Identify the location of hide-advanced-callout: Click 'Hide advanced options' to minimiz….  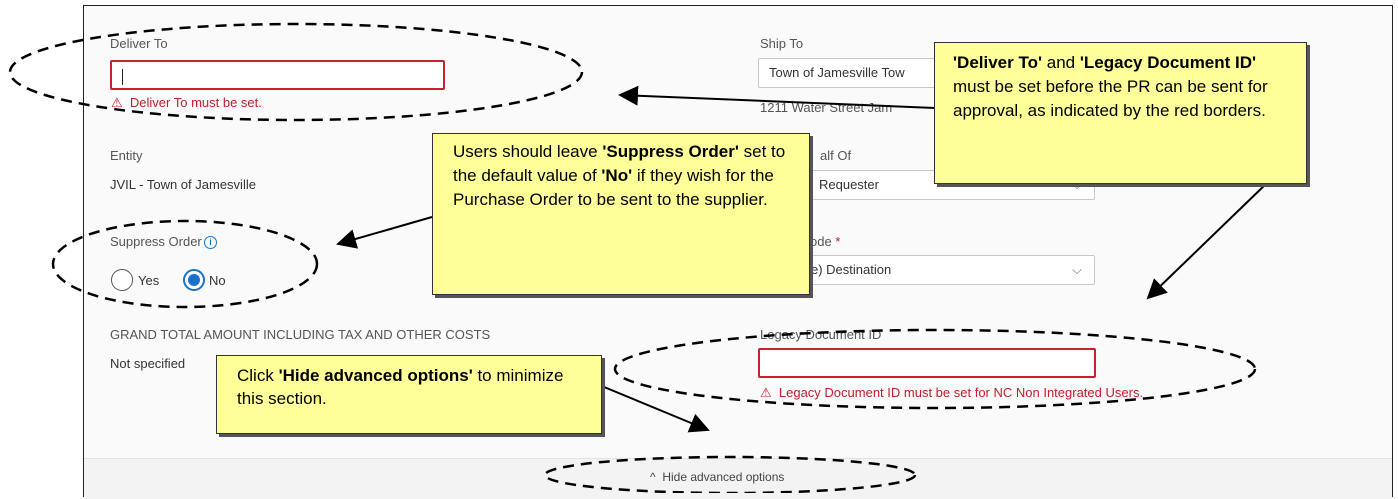
(409, 394).